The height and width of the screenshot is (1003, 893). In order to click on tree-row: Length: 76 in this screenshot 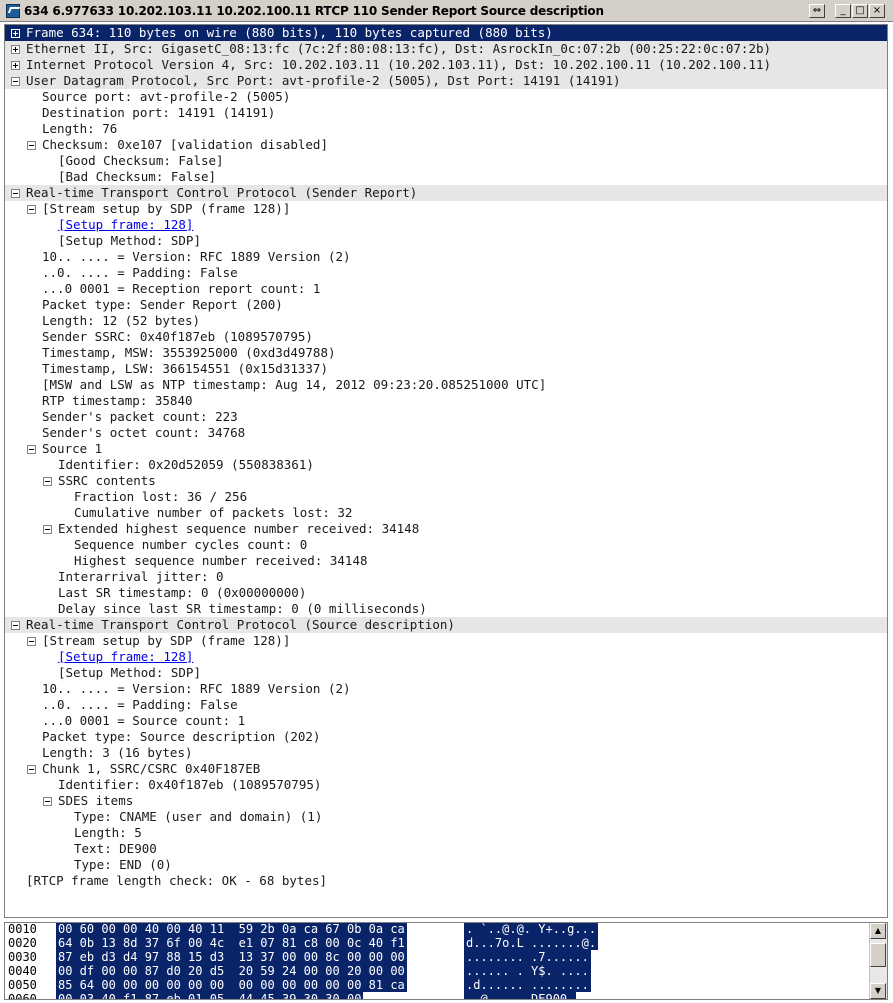, I will do `click(446, 129)`.